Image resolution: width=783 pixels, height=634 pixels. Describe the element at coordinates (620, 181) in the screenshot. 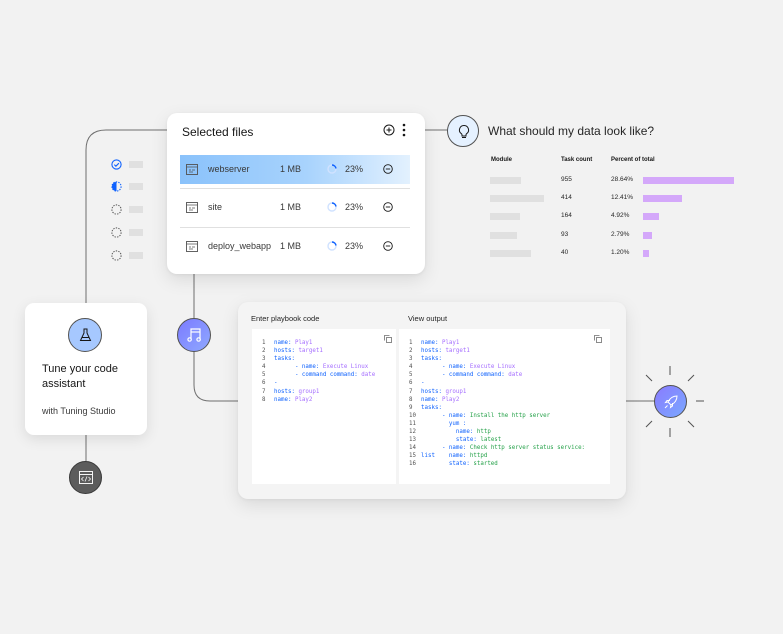

I see `table-row: 955 28.64%` at that location.